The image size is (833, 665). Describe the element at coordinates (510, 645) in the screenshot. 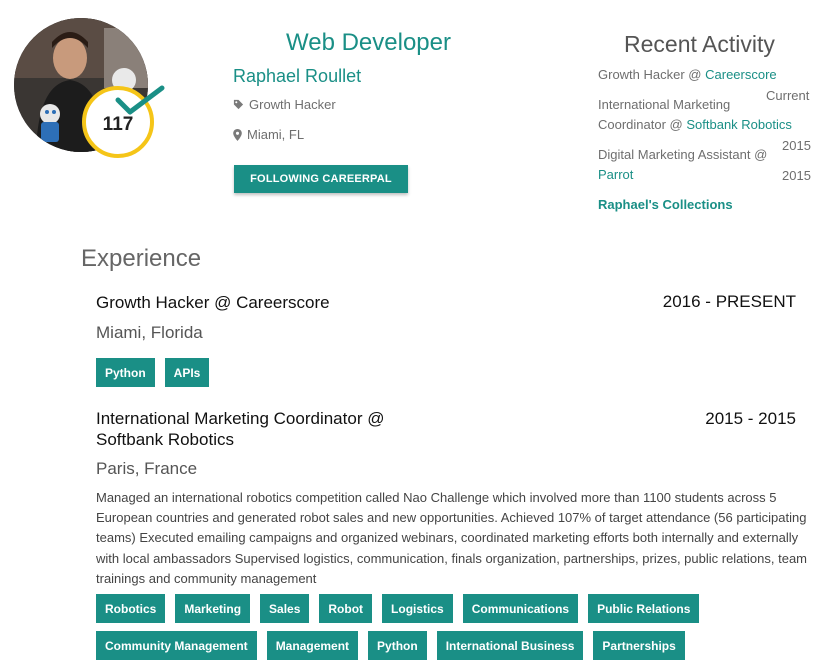

I see `skill-chip: International Business` at that location.